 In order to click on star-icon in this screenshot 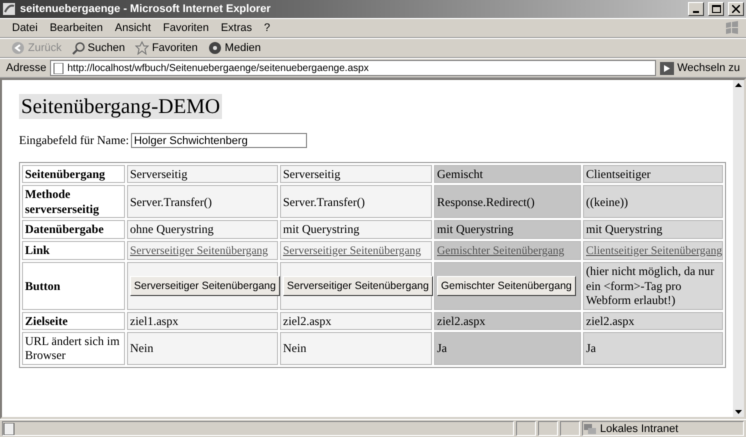, I will do `click(141, 48)`.